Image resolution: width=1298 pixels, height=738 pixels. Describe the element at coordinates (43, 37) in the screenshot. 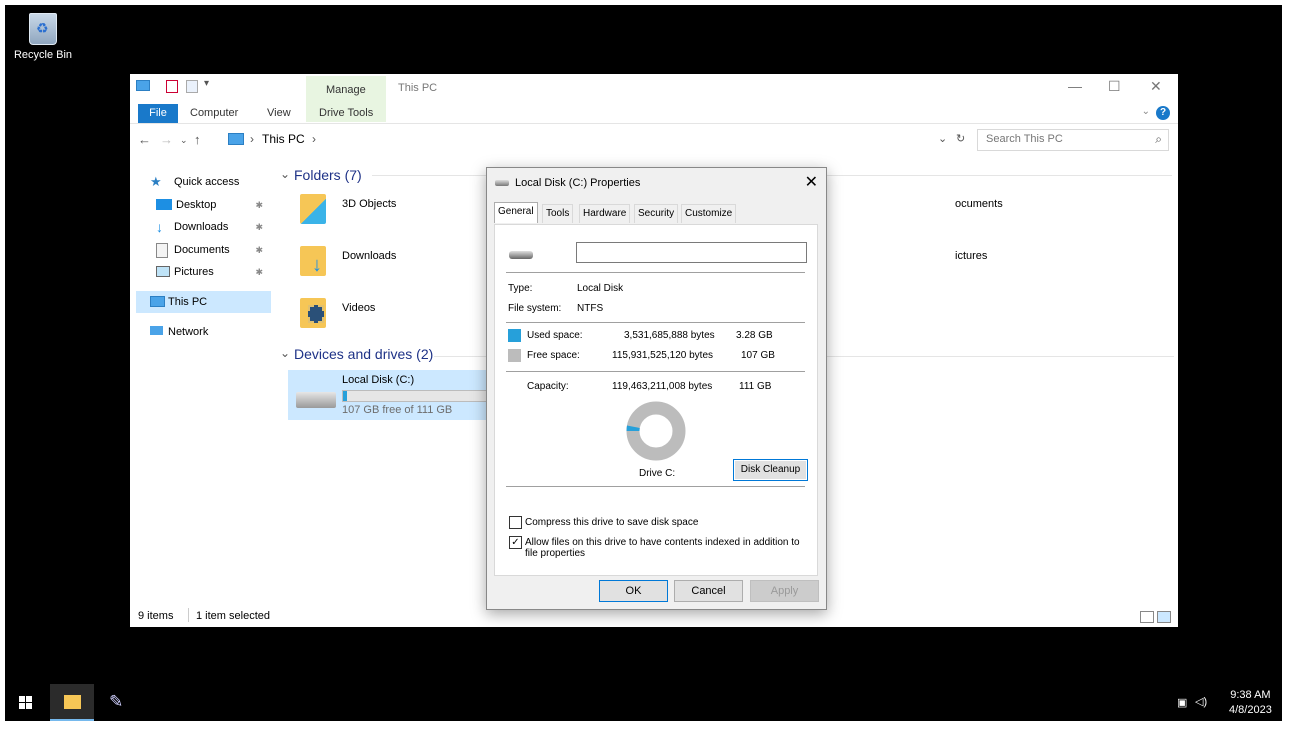

I see `recycle-bin: Recycle Bin` at that location.